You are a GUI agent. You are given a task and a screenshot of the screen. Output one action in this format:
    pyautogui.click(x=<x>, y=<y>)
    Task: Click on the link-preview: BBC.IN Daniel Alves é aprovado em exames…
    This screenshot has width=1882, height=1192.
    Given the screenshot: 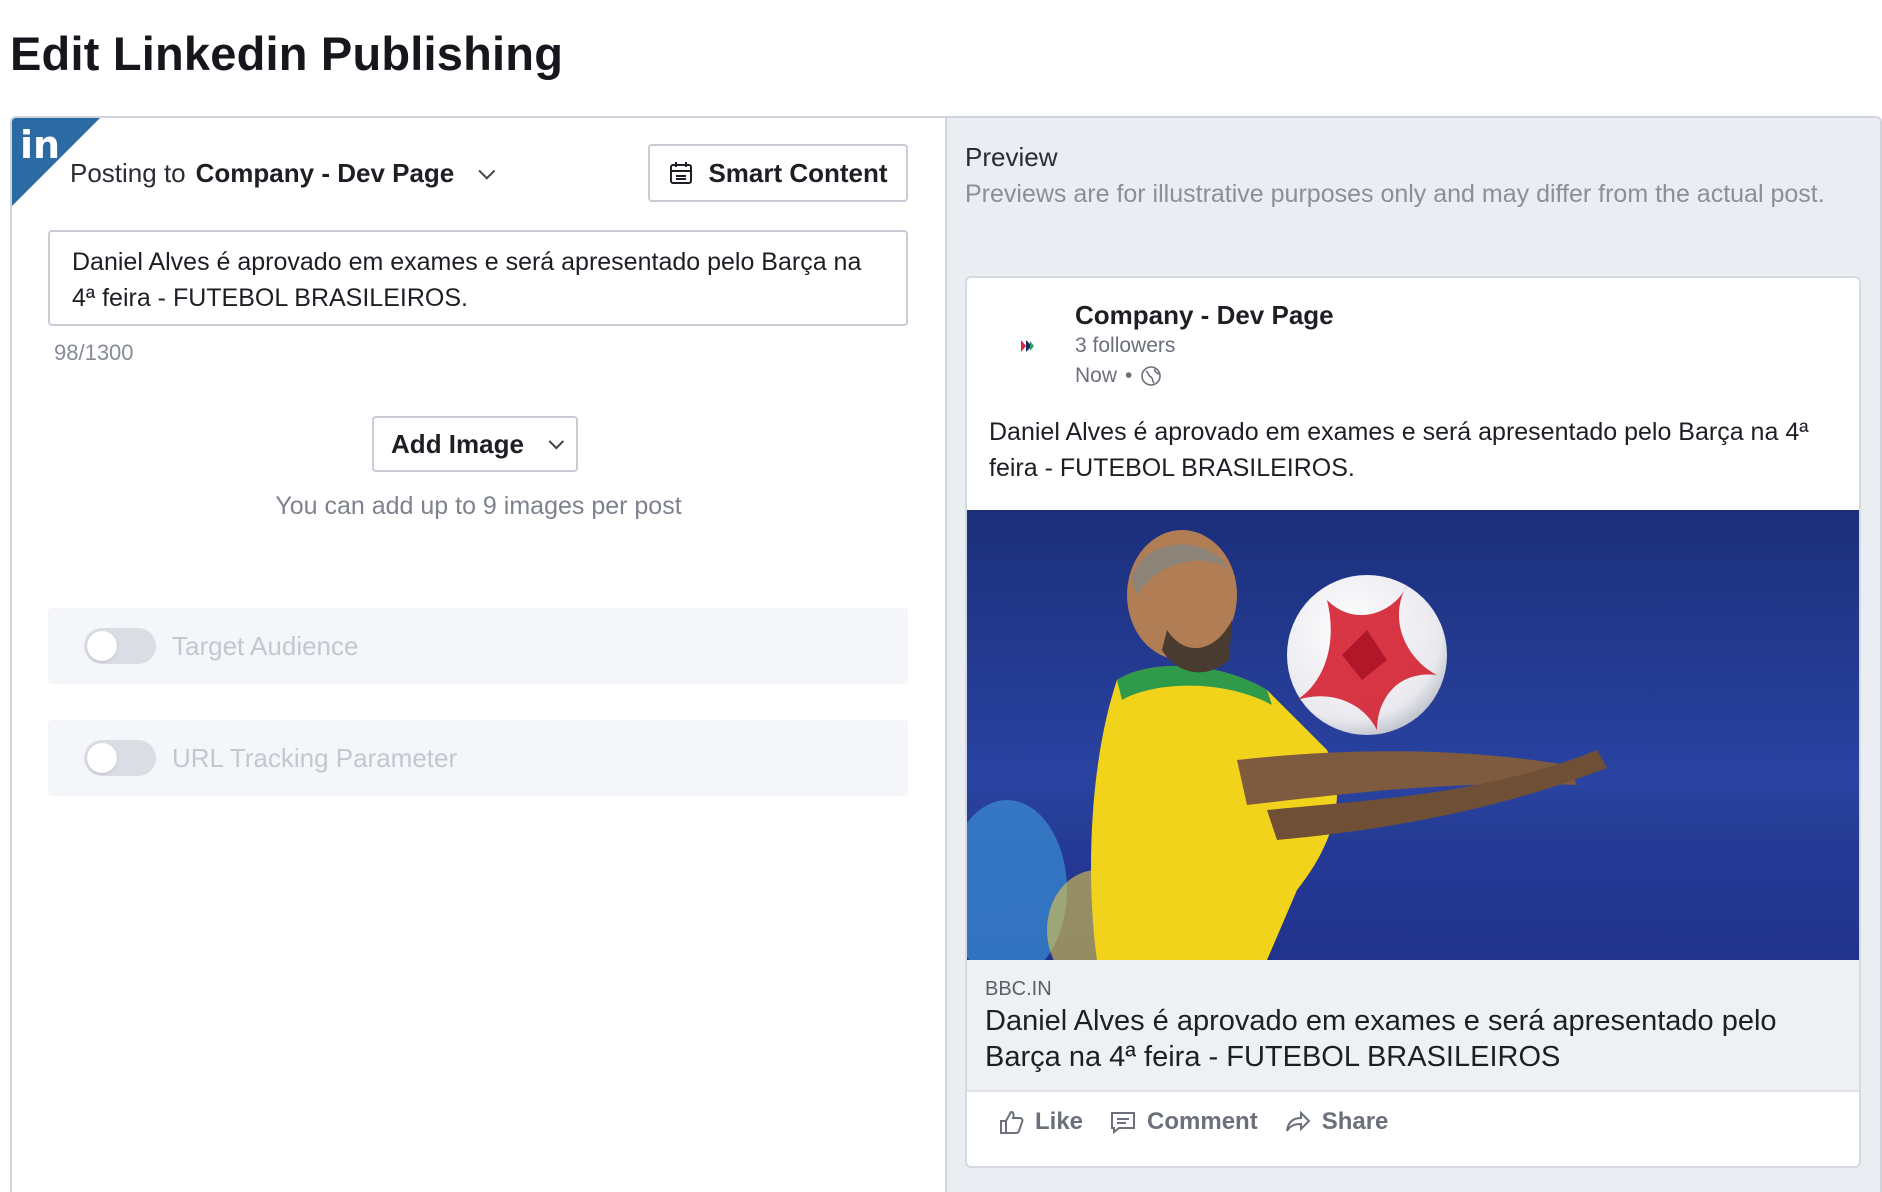 What is the action you would take?
    pyautogui.click(x=1413, y=1026)
    